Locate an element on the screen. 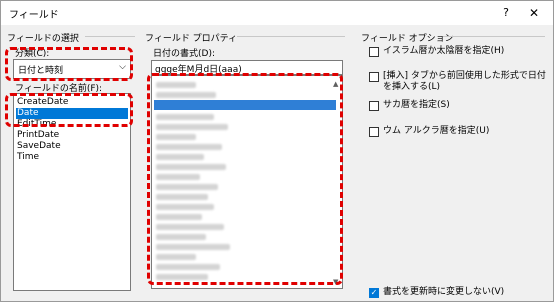 This screenshot has width=554, height=302. option-saka-calendar: サカ暦を指定(S) is located at coordinates (457, 105).